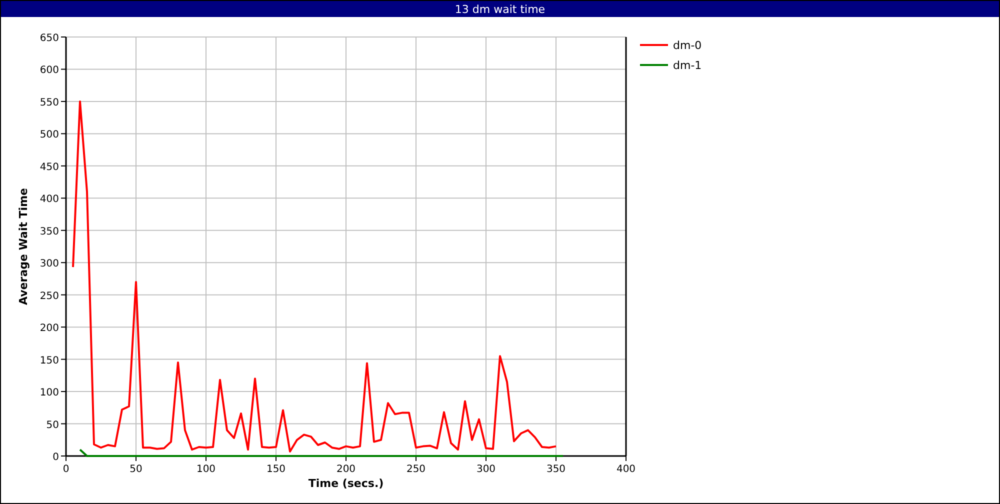 This screenshot has height=504, width=1000. I want to click on y-tick-label: 0, so click(55, 457).